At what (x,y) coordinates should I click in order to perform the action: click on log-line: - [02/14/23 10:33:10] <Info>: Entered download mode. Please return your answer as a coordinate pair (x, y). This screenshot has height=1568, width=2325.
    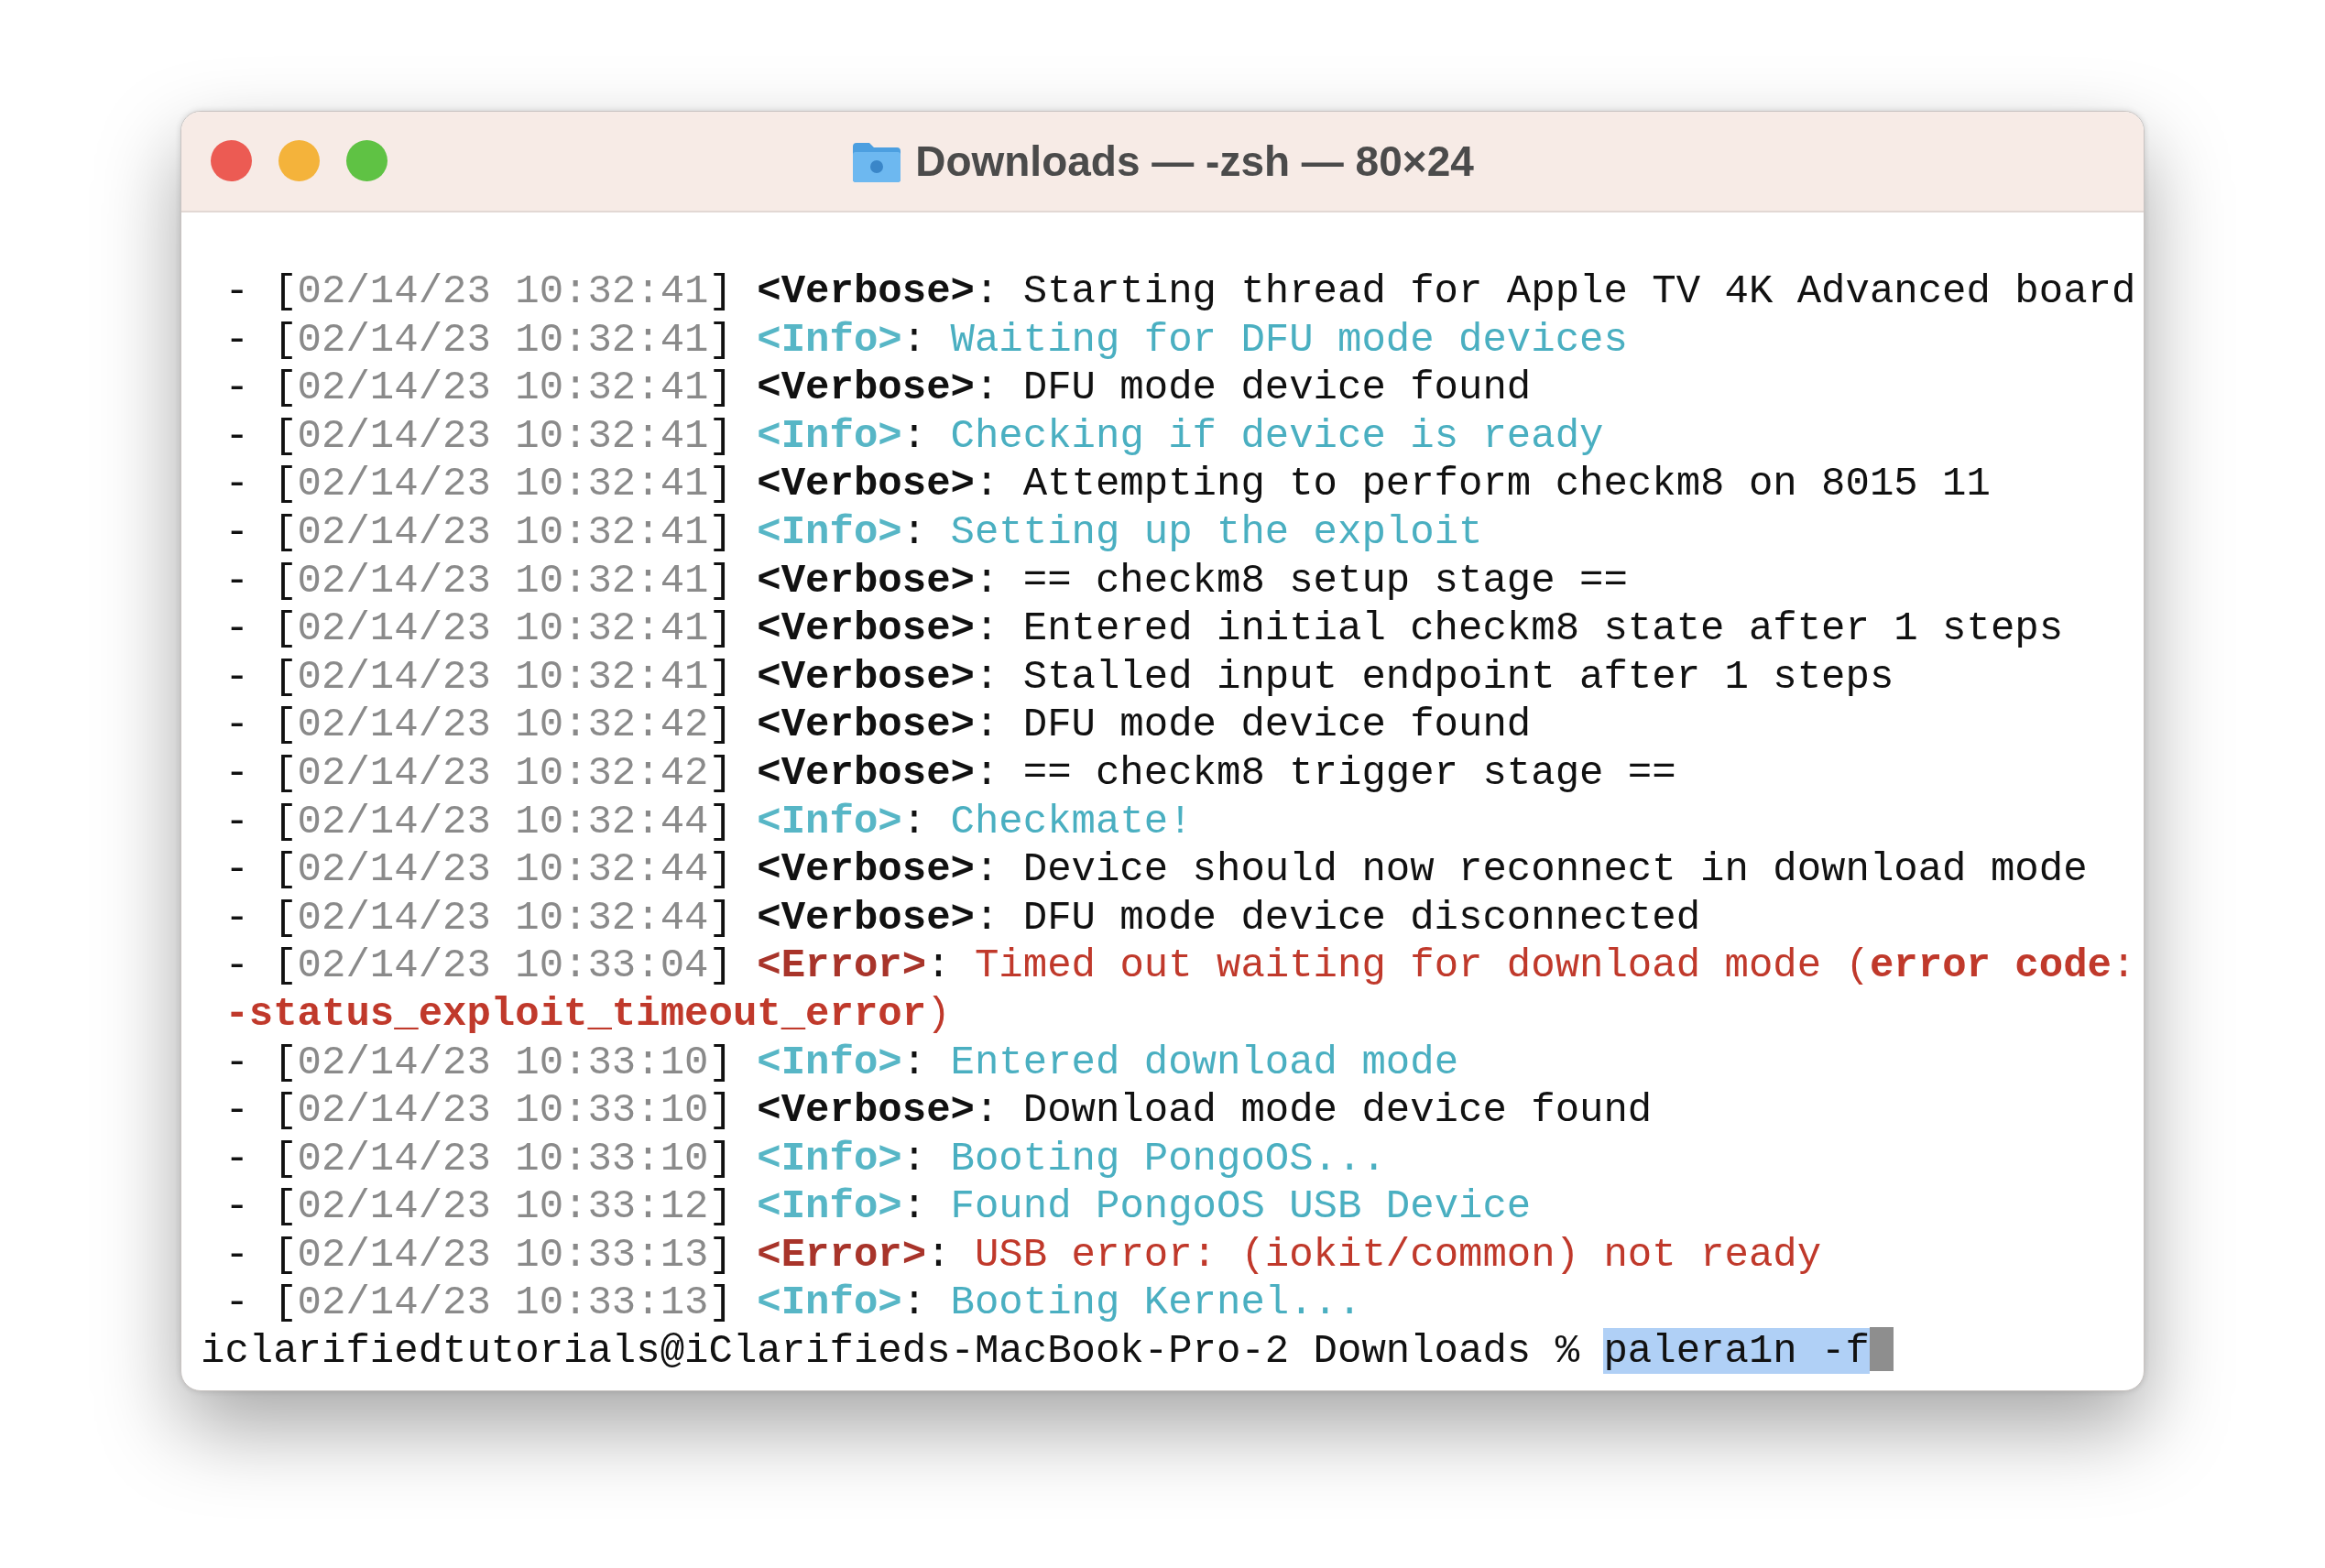
    Looking at the image, I should click on (842, 1062).